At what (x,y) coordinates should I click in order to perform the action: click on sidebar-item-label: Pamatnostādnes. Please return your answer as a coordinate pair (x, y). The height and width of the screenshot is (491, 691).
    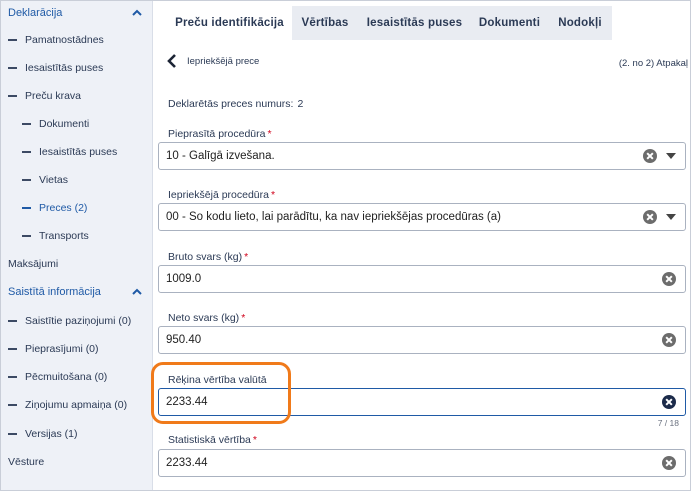
    Looking at the image, I should click on (64, 40).